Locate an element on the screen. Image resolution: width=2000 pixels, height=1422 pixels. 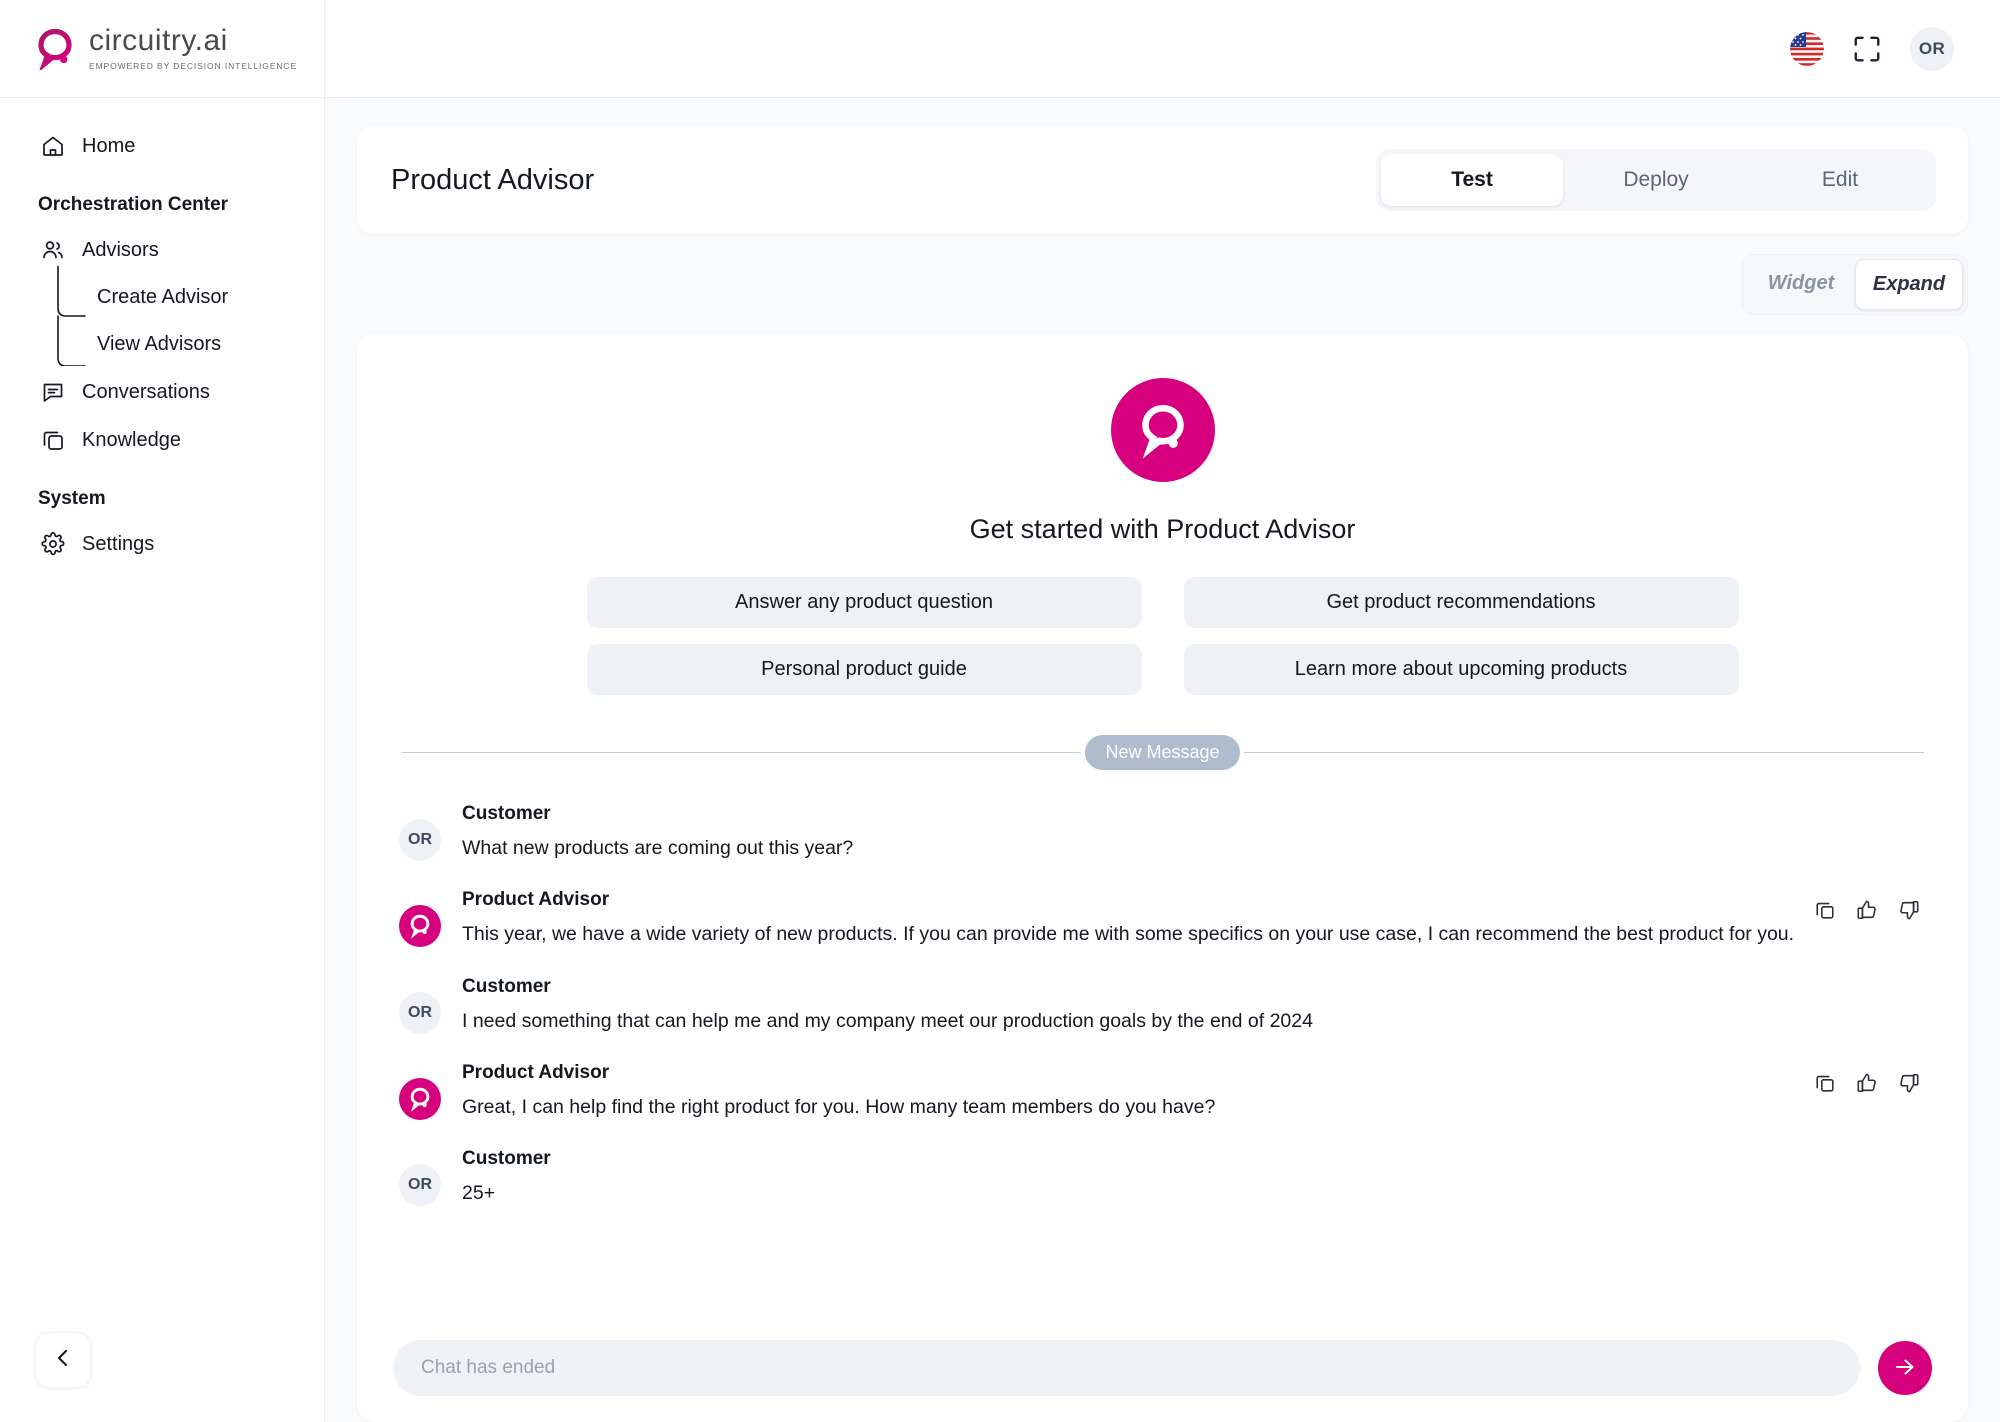
sidebar-item-create-advisor: Create Advisor is located at coordinates (192, 297).